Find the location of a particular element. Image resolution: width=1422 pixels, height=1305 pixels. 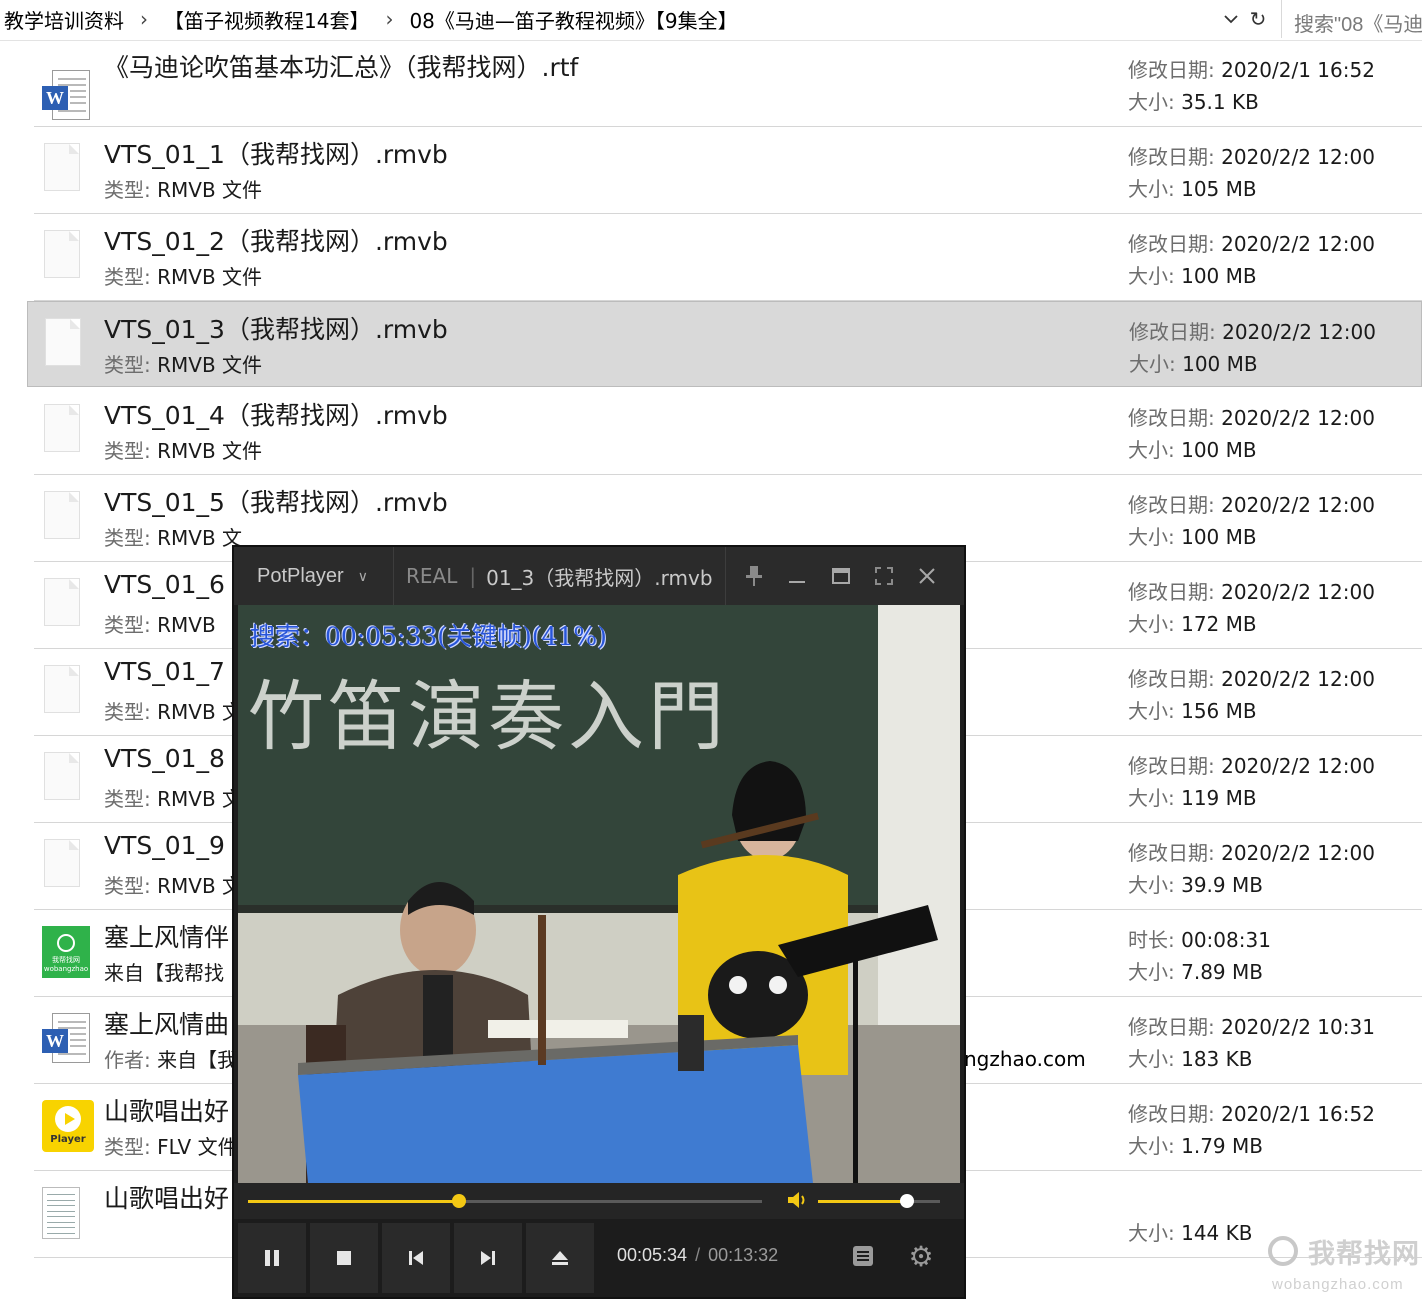

skip-next-icon is located at coordinates (488, 1258).